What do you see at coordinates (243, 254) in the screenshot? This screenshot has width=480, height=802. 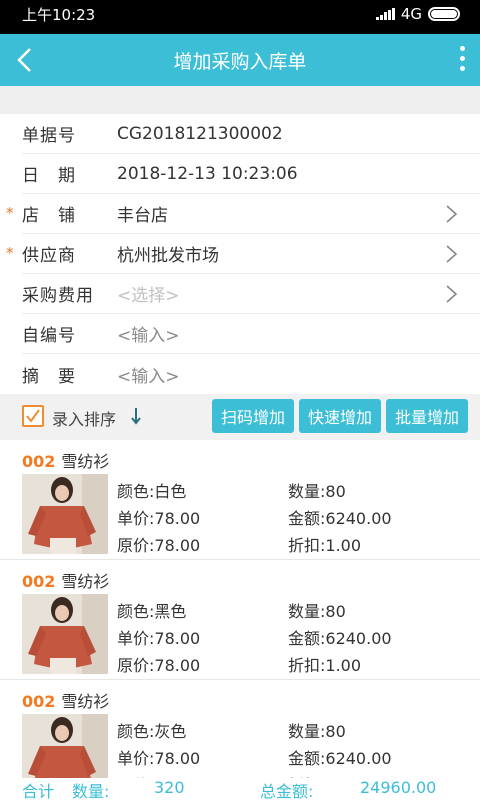 I see `form-row-supplier: * 供应商 杭州批发市场` at bounding box center [243, 254].